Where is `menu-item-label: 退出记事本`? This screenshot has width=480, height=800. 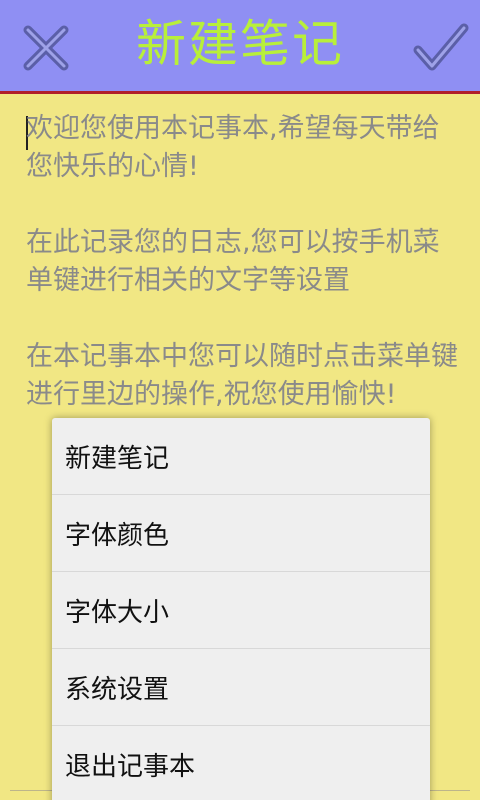
menu-item-label: 退出记事本 is located at coordinates (130, 766).